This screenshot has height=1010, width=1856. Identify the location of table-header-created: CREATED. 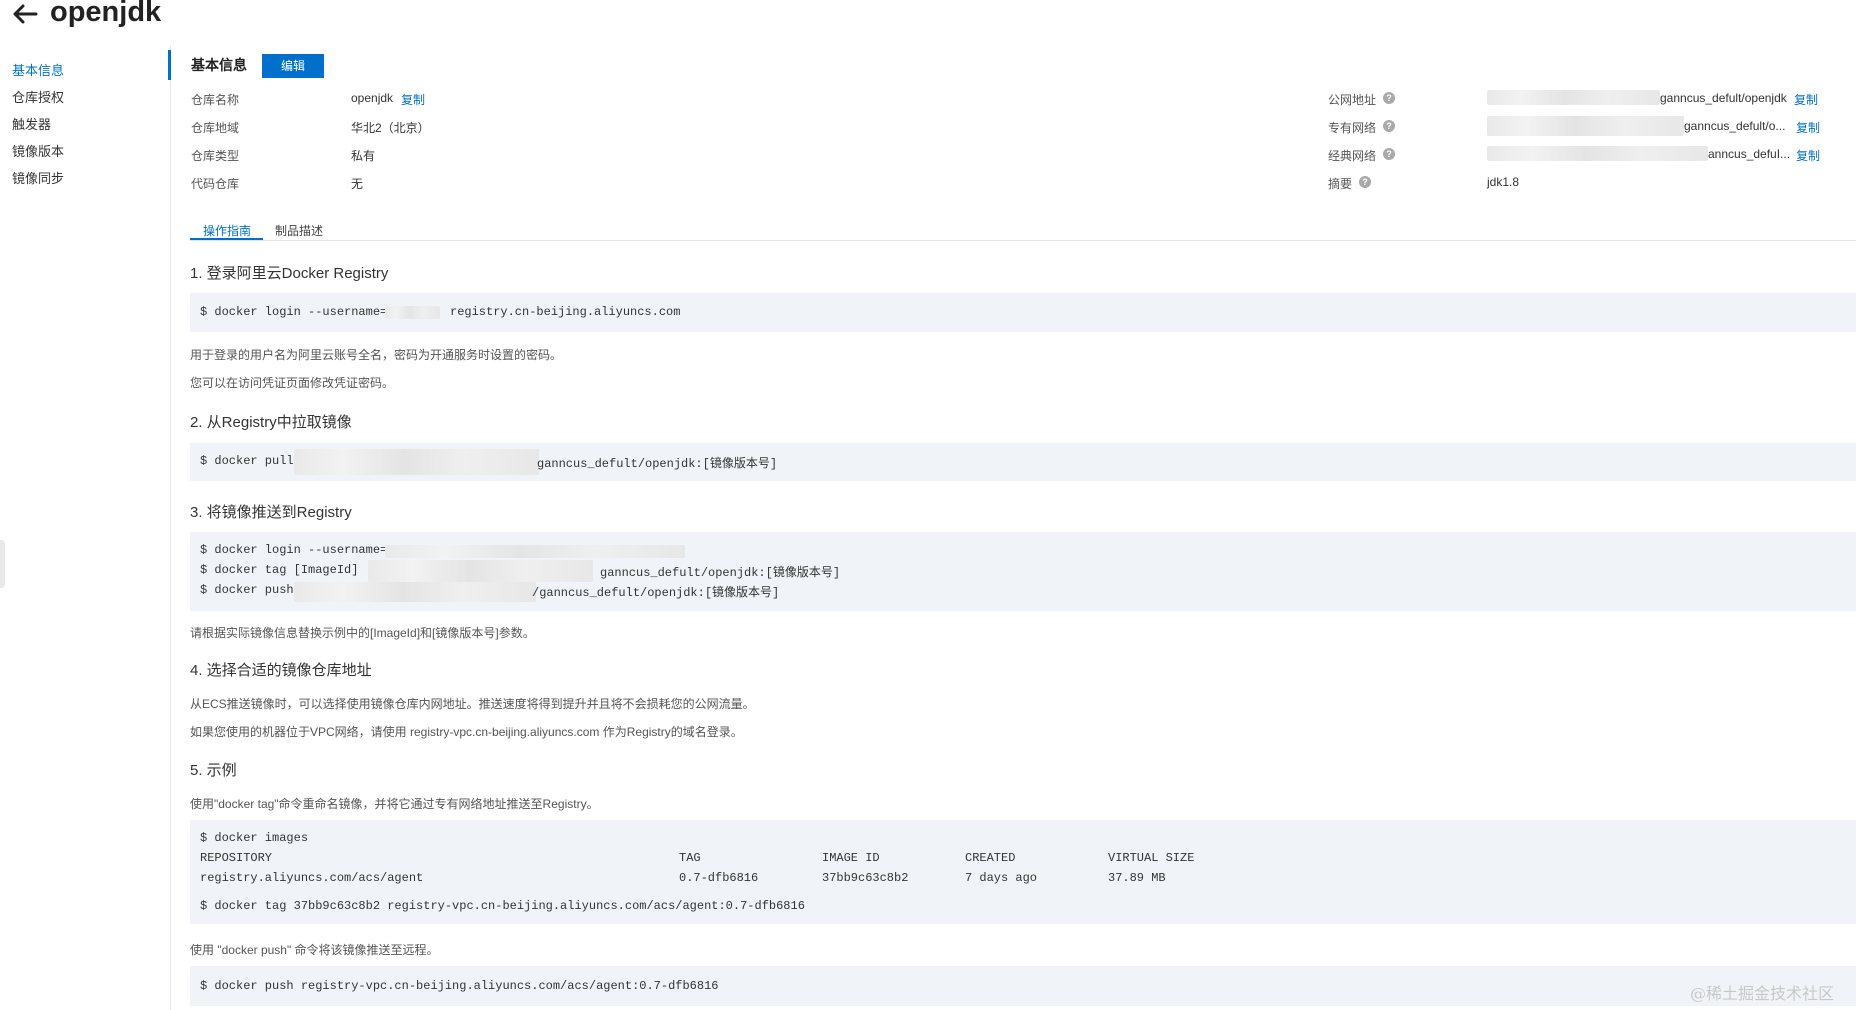
(990, 858).